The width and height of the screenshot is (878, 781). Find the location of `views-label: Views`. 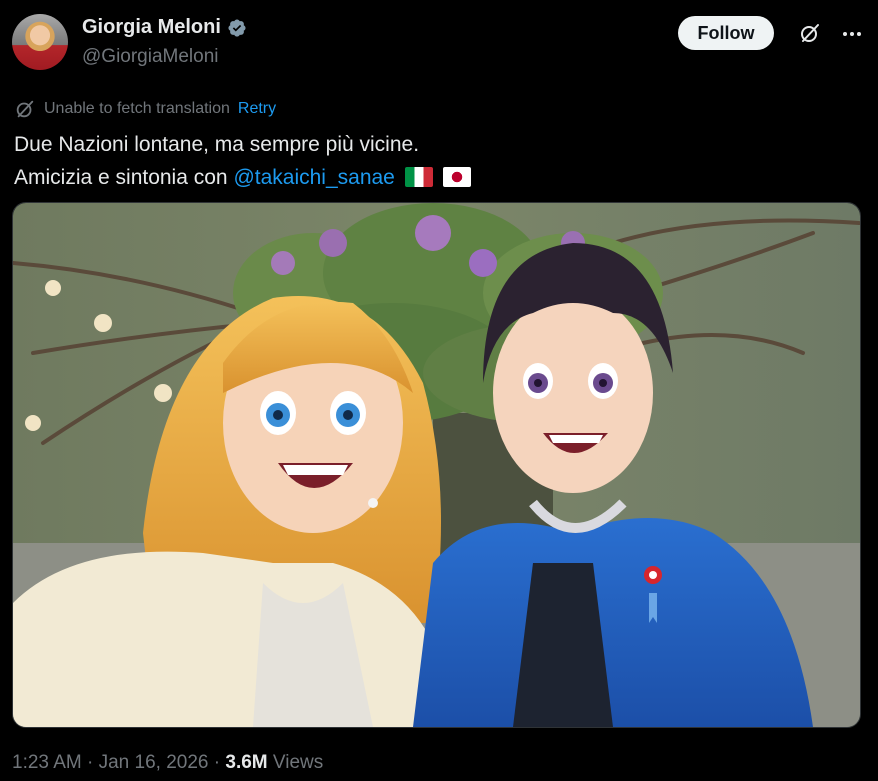

views-label: Views is located at coordinates (298, 762).